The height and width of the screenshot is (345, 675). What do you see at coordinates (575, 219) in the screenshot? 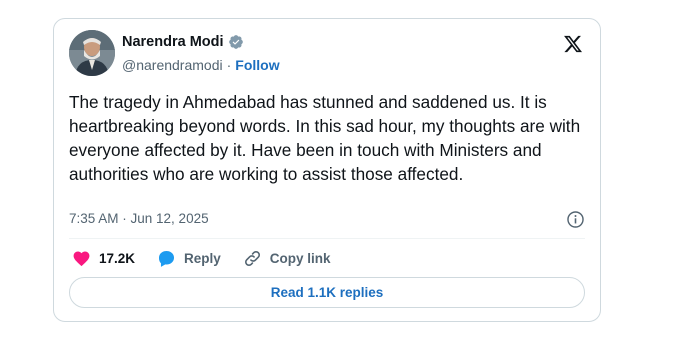
I see `info-icon` at bounding box center [575, 219].